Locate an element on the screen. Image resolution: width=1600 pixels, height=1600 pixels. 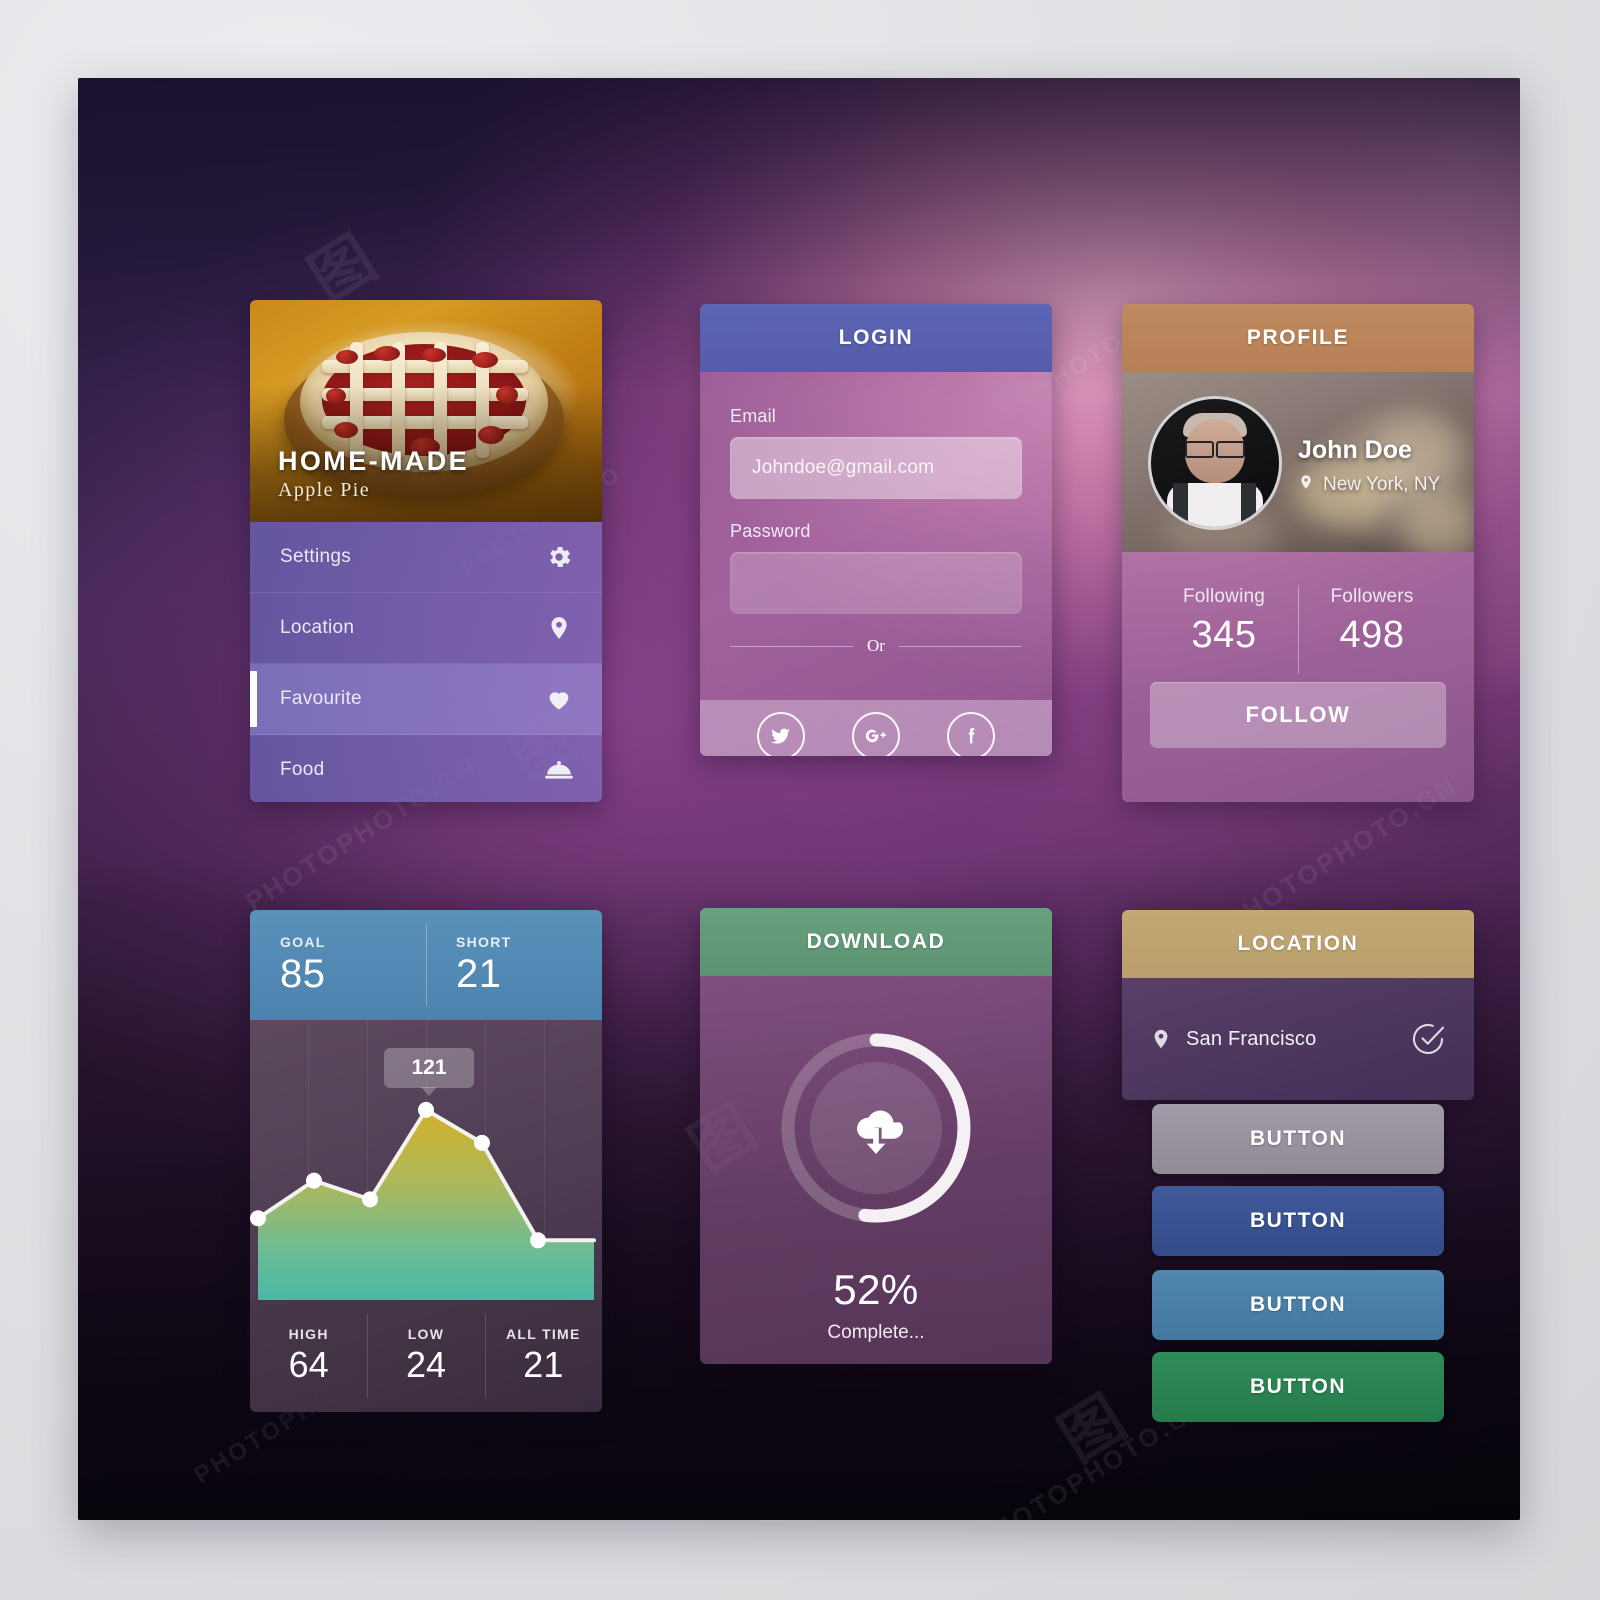
area-chart: 121 is located at coordinates (426, 1160).